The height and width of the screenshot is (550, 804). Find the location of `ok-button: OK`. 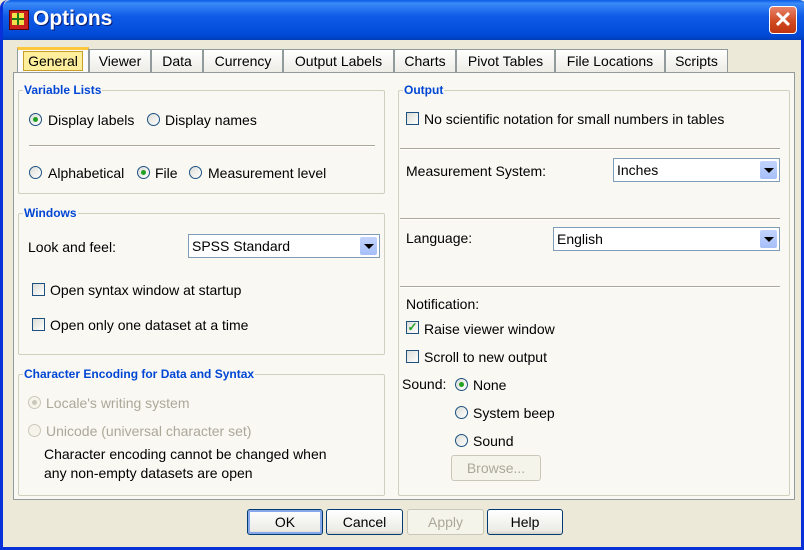

ok-button: OK is located at coordinates (285, 522).